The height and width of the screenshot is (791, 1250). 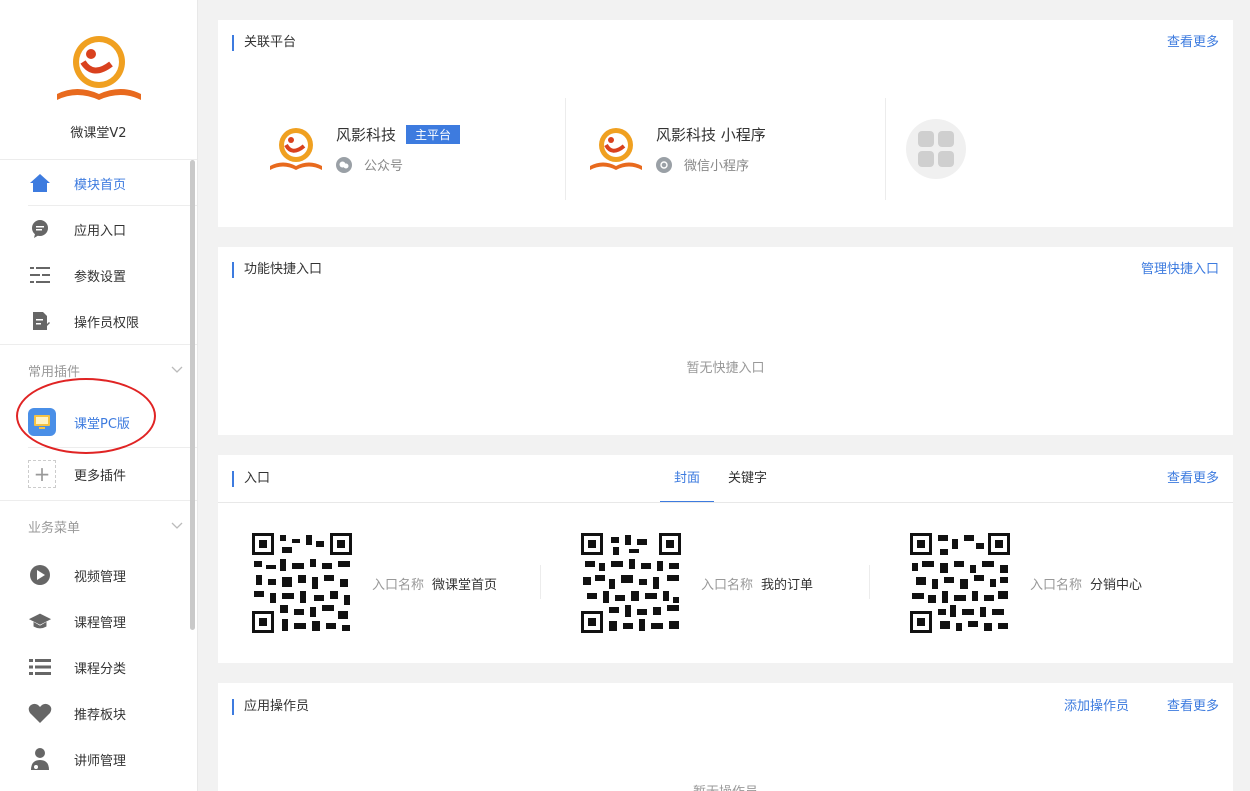 What do you see at coordinates (717, 166) in the screenshot?
I see `platform-type: 微信小程序` at bounding box center [717, 166].